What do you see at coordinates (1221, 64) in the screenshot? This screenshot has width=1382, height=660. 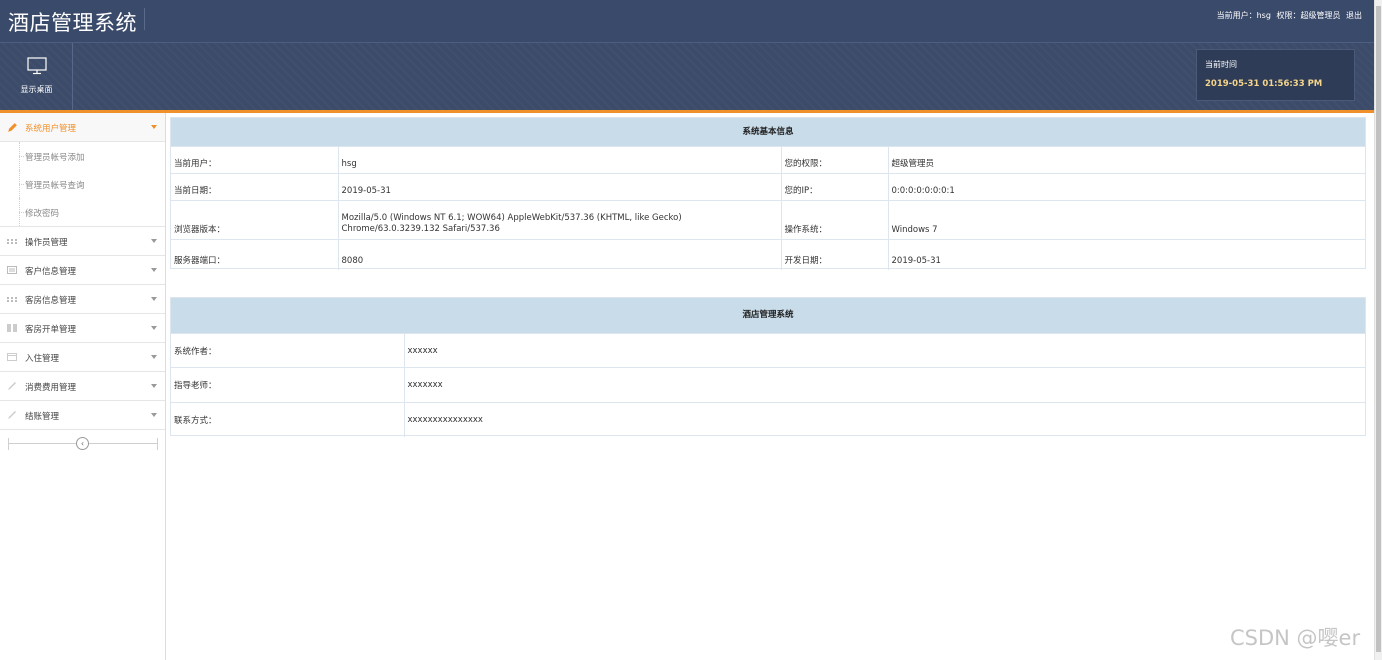 I see `current-time-label: 当前时间` at bounding box center [1221, 64].